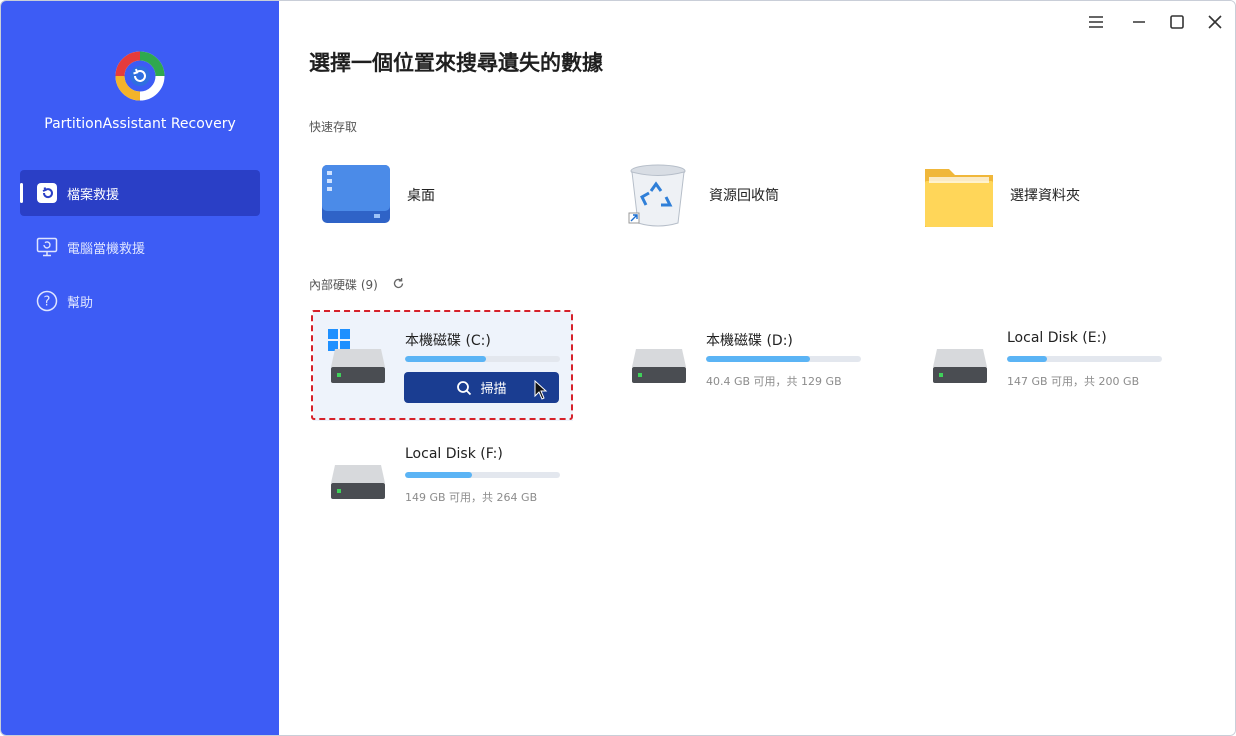 The image size is (1236, 736). Describe the element at coordinates (343, 285) in the screenshot. I see `internal-disks-label: 內部硬碟 (9)` at that location.